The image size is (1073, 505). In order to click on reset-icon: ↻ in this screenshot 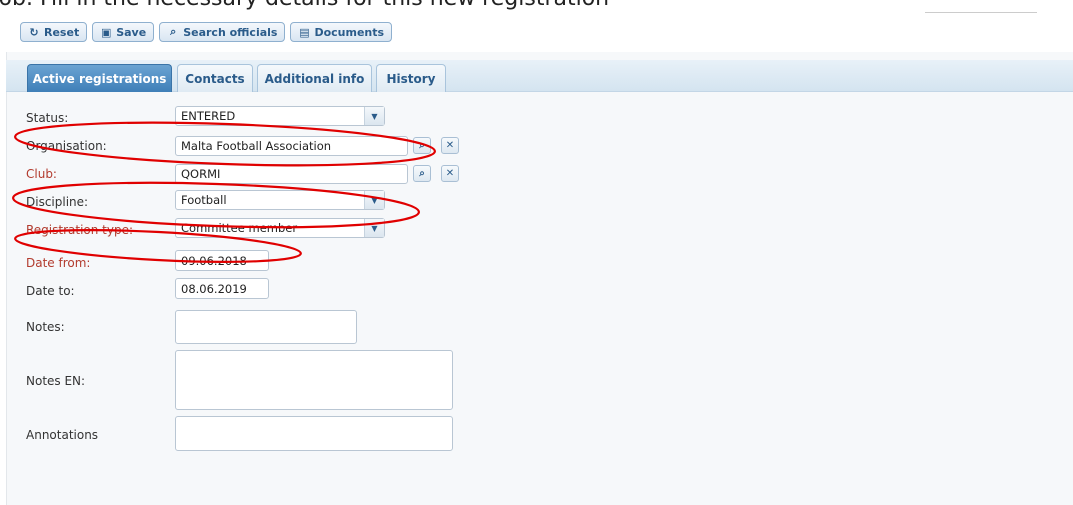, I will do `click(34, 32)`.